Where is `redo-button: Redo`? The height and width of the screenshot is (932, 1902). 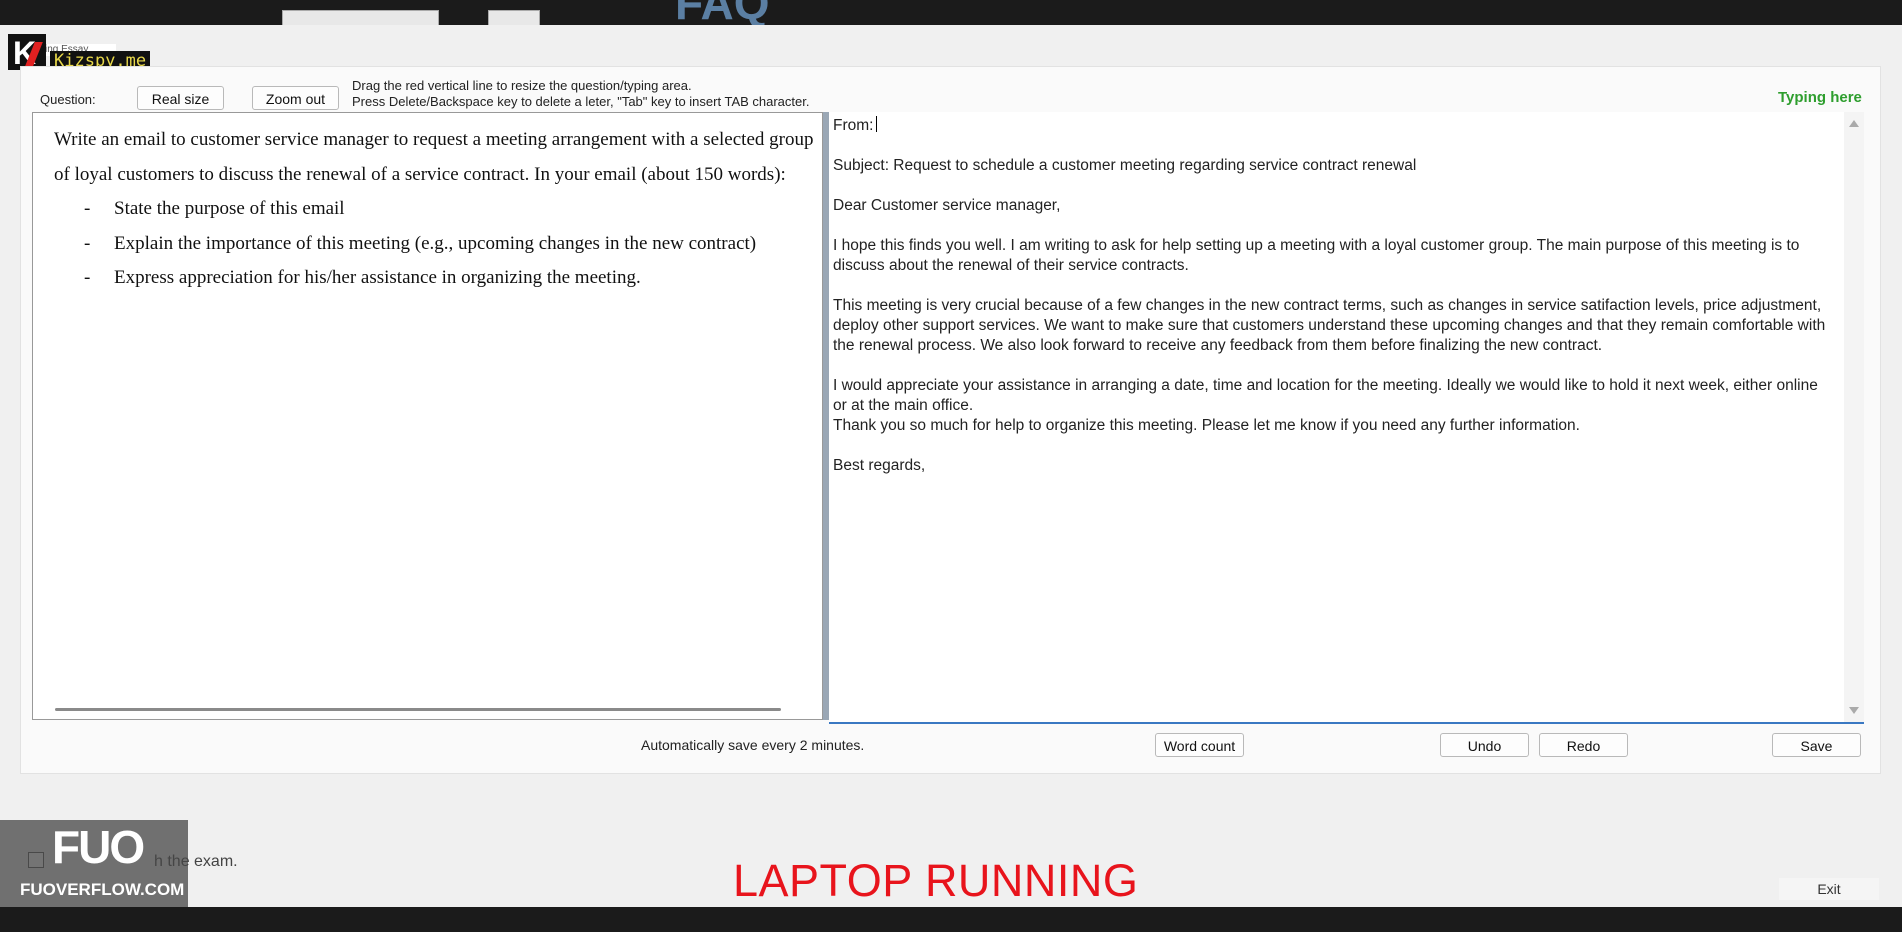
redo-button: Redo is located at coordinates (1583, 745).